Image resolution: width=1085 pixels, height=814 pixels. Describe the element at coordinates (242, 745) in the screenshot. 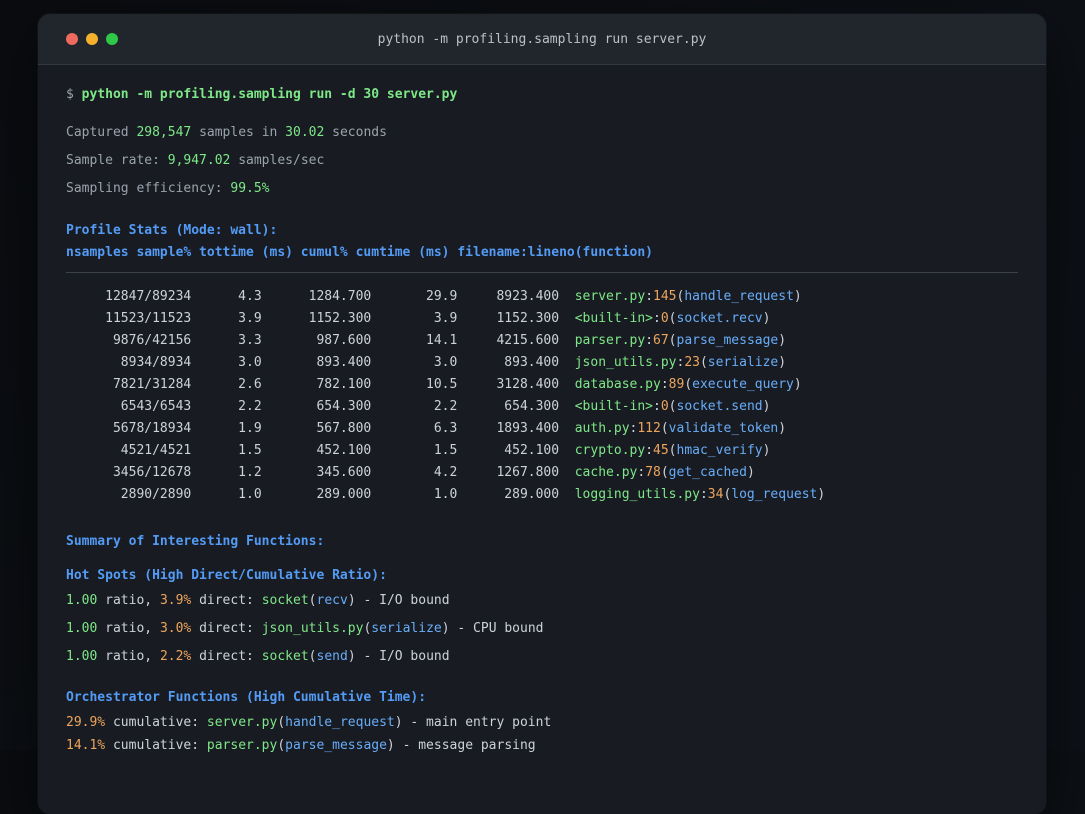

I see `orchestrator-file: parser.py` at that location.